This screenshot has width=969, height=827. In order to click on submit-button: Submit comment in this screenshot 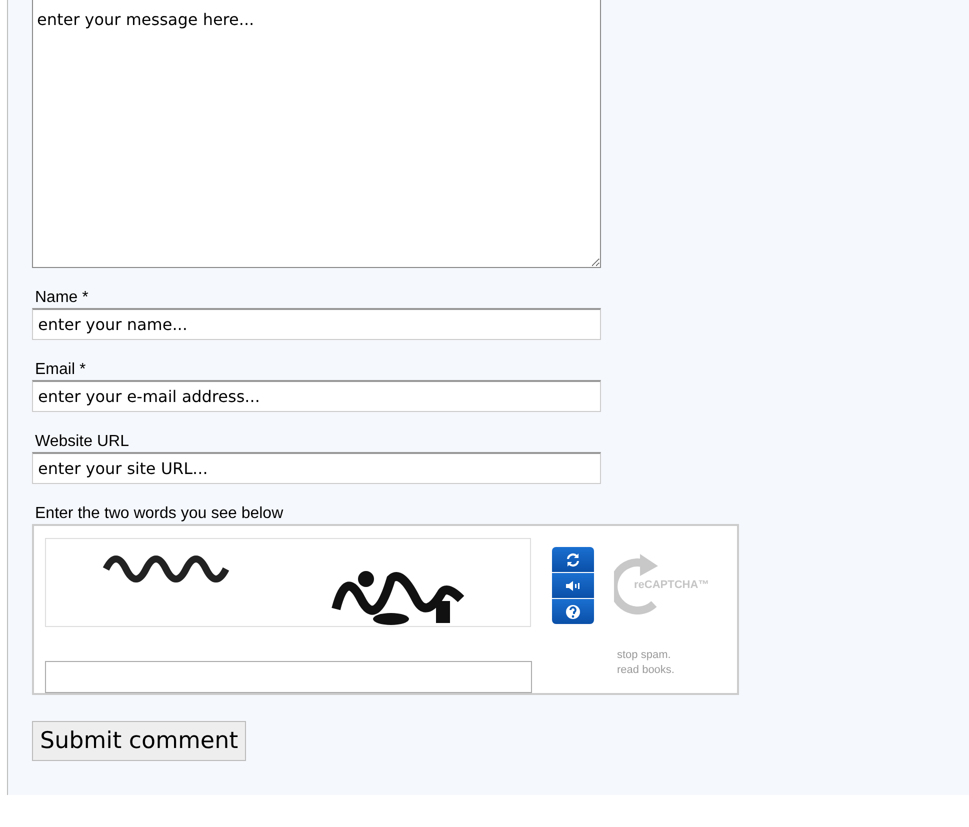, I will do `click(139, 741)`.